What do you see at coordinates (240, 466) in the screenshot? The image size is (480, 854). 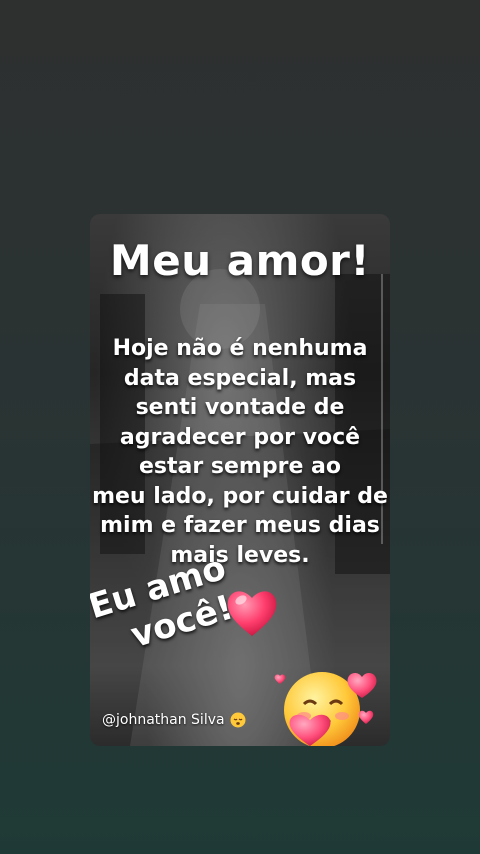 I see `message-line: estar sempre ao` at bounding box center [240, 466].